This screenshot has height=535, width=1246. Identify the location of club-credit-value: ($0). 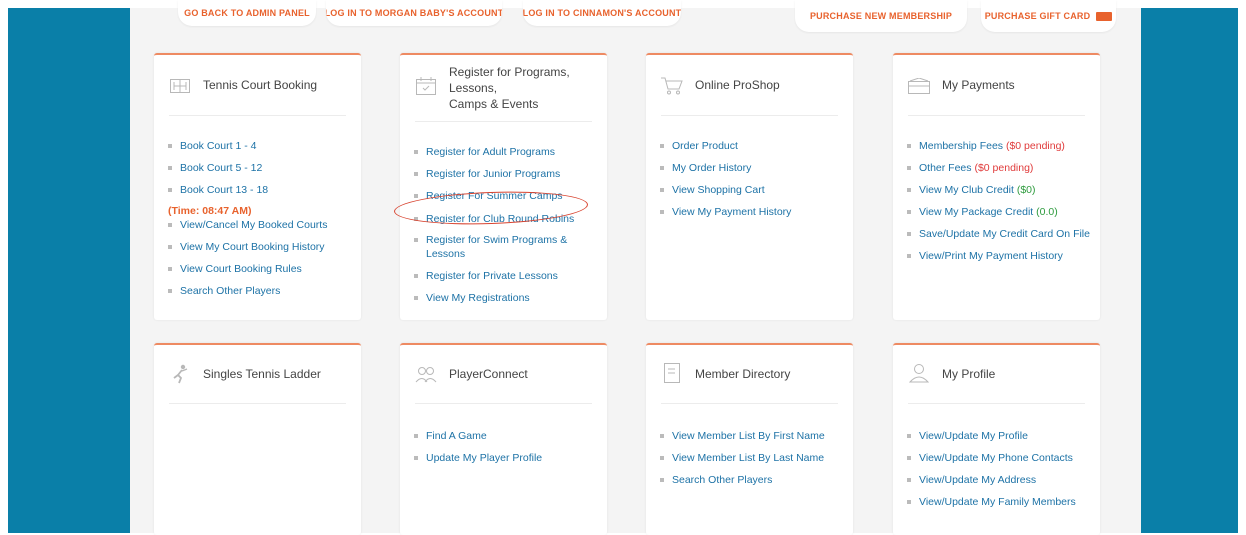
(1026, 190).